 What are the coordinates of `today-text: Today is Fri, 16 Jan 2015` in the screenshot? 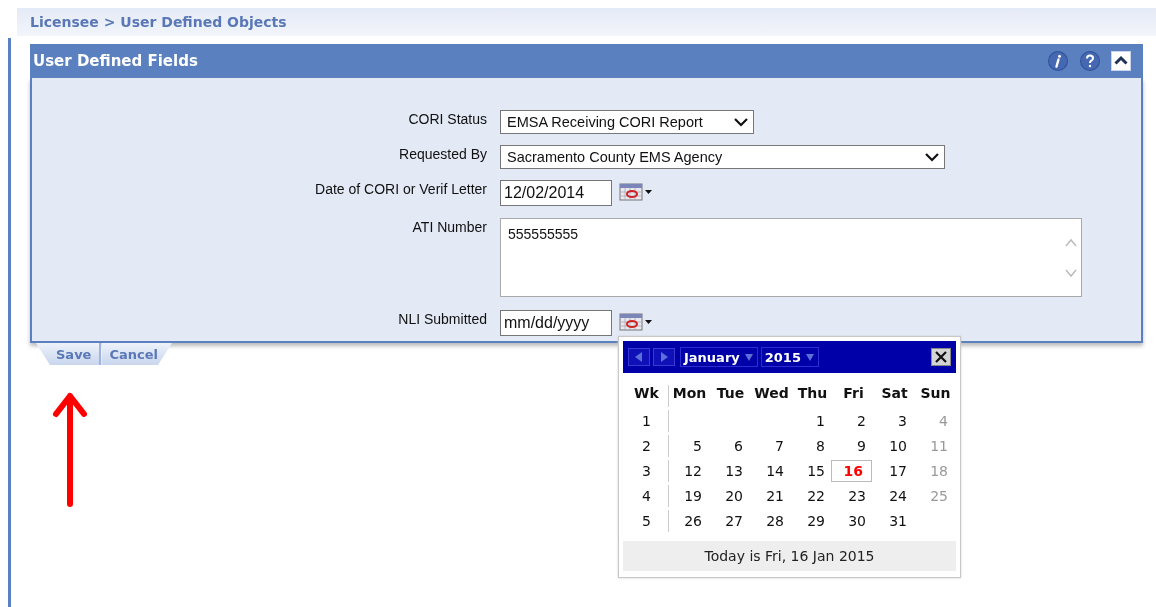 It's located at (789, 556).